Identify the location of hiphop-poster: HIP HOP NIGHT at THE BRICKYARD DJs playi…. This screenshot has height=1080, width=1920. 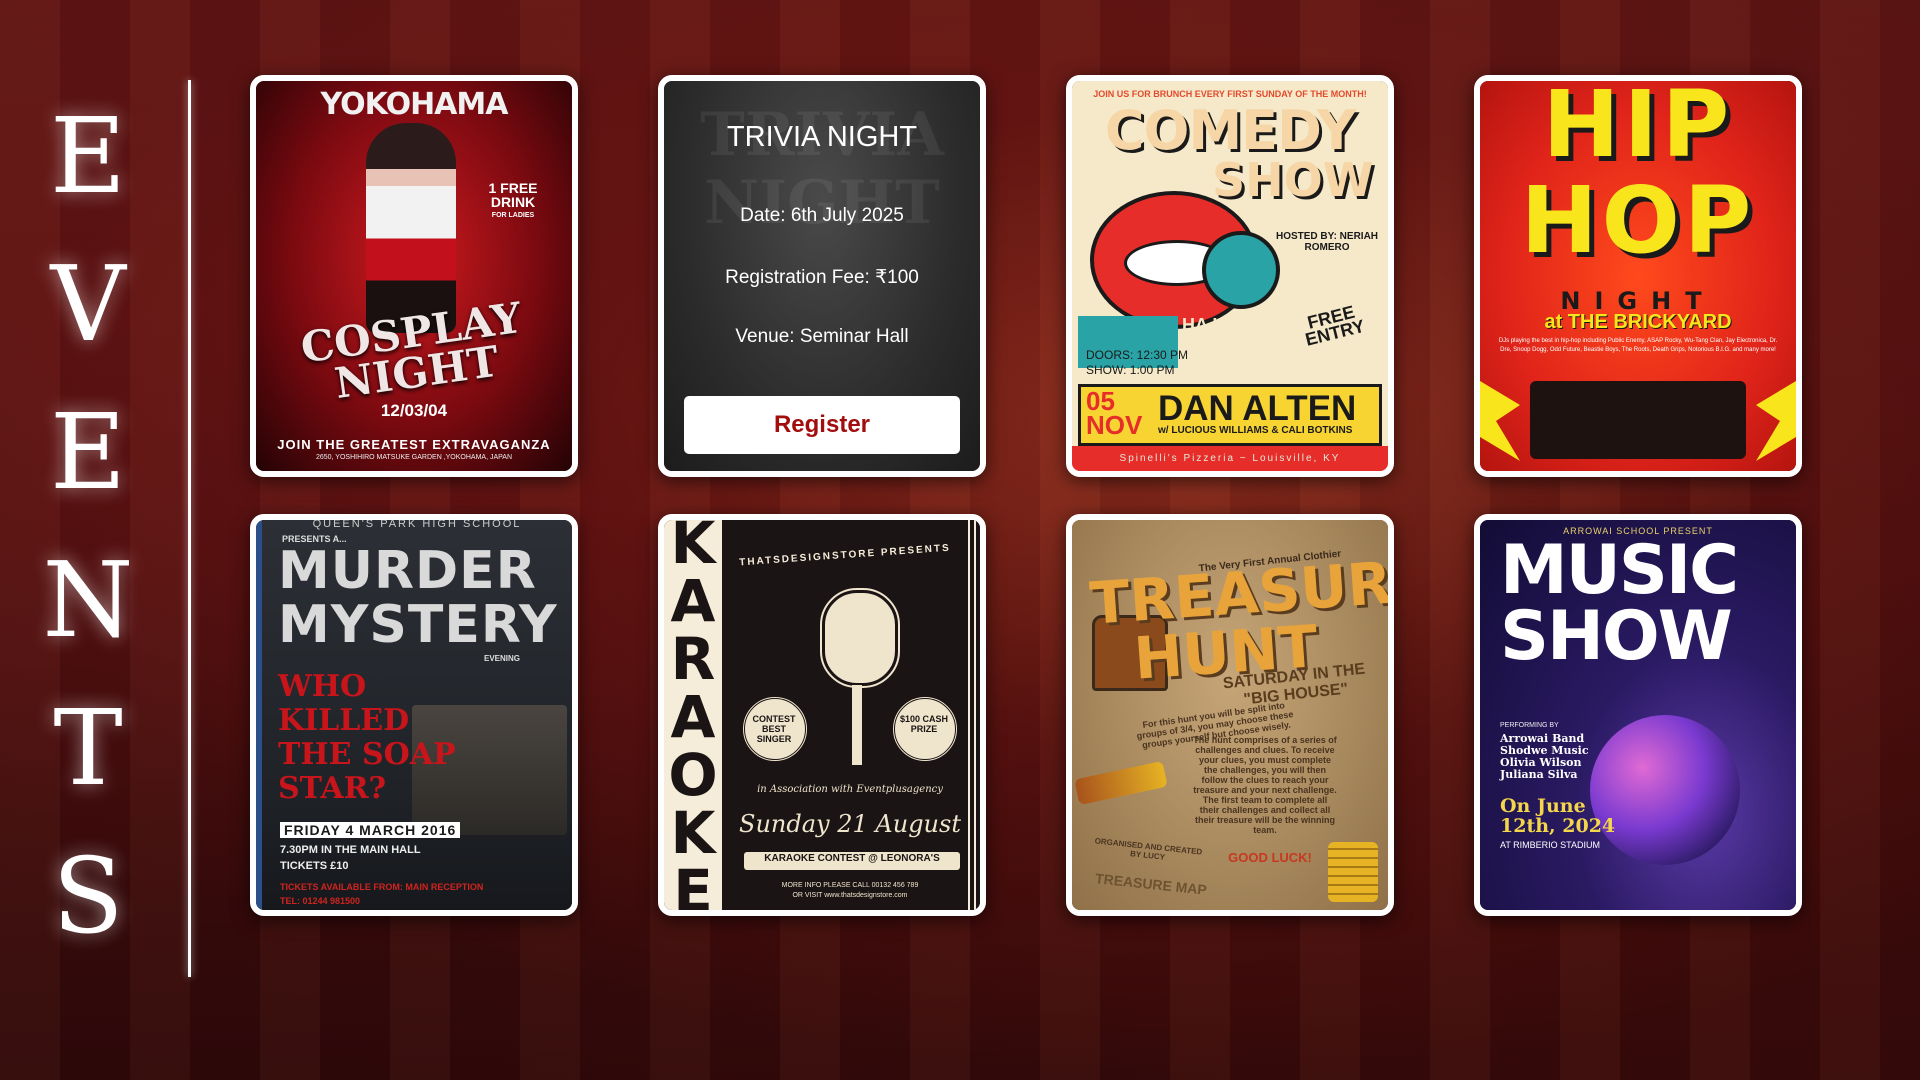
(1638, 276).